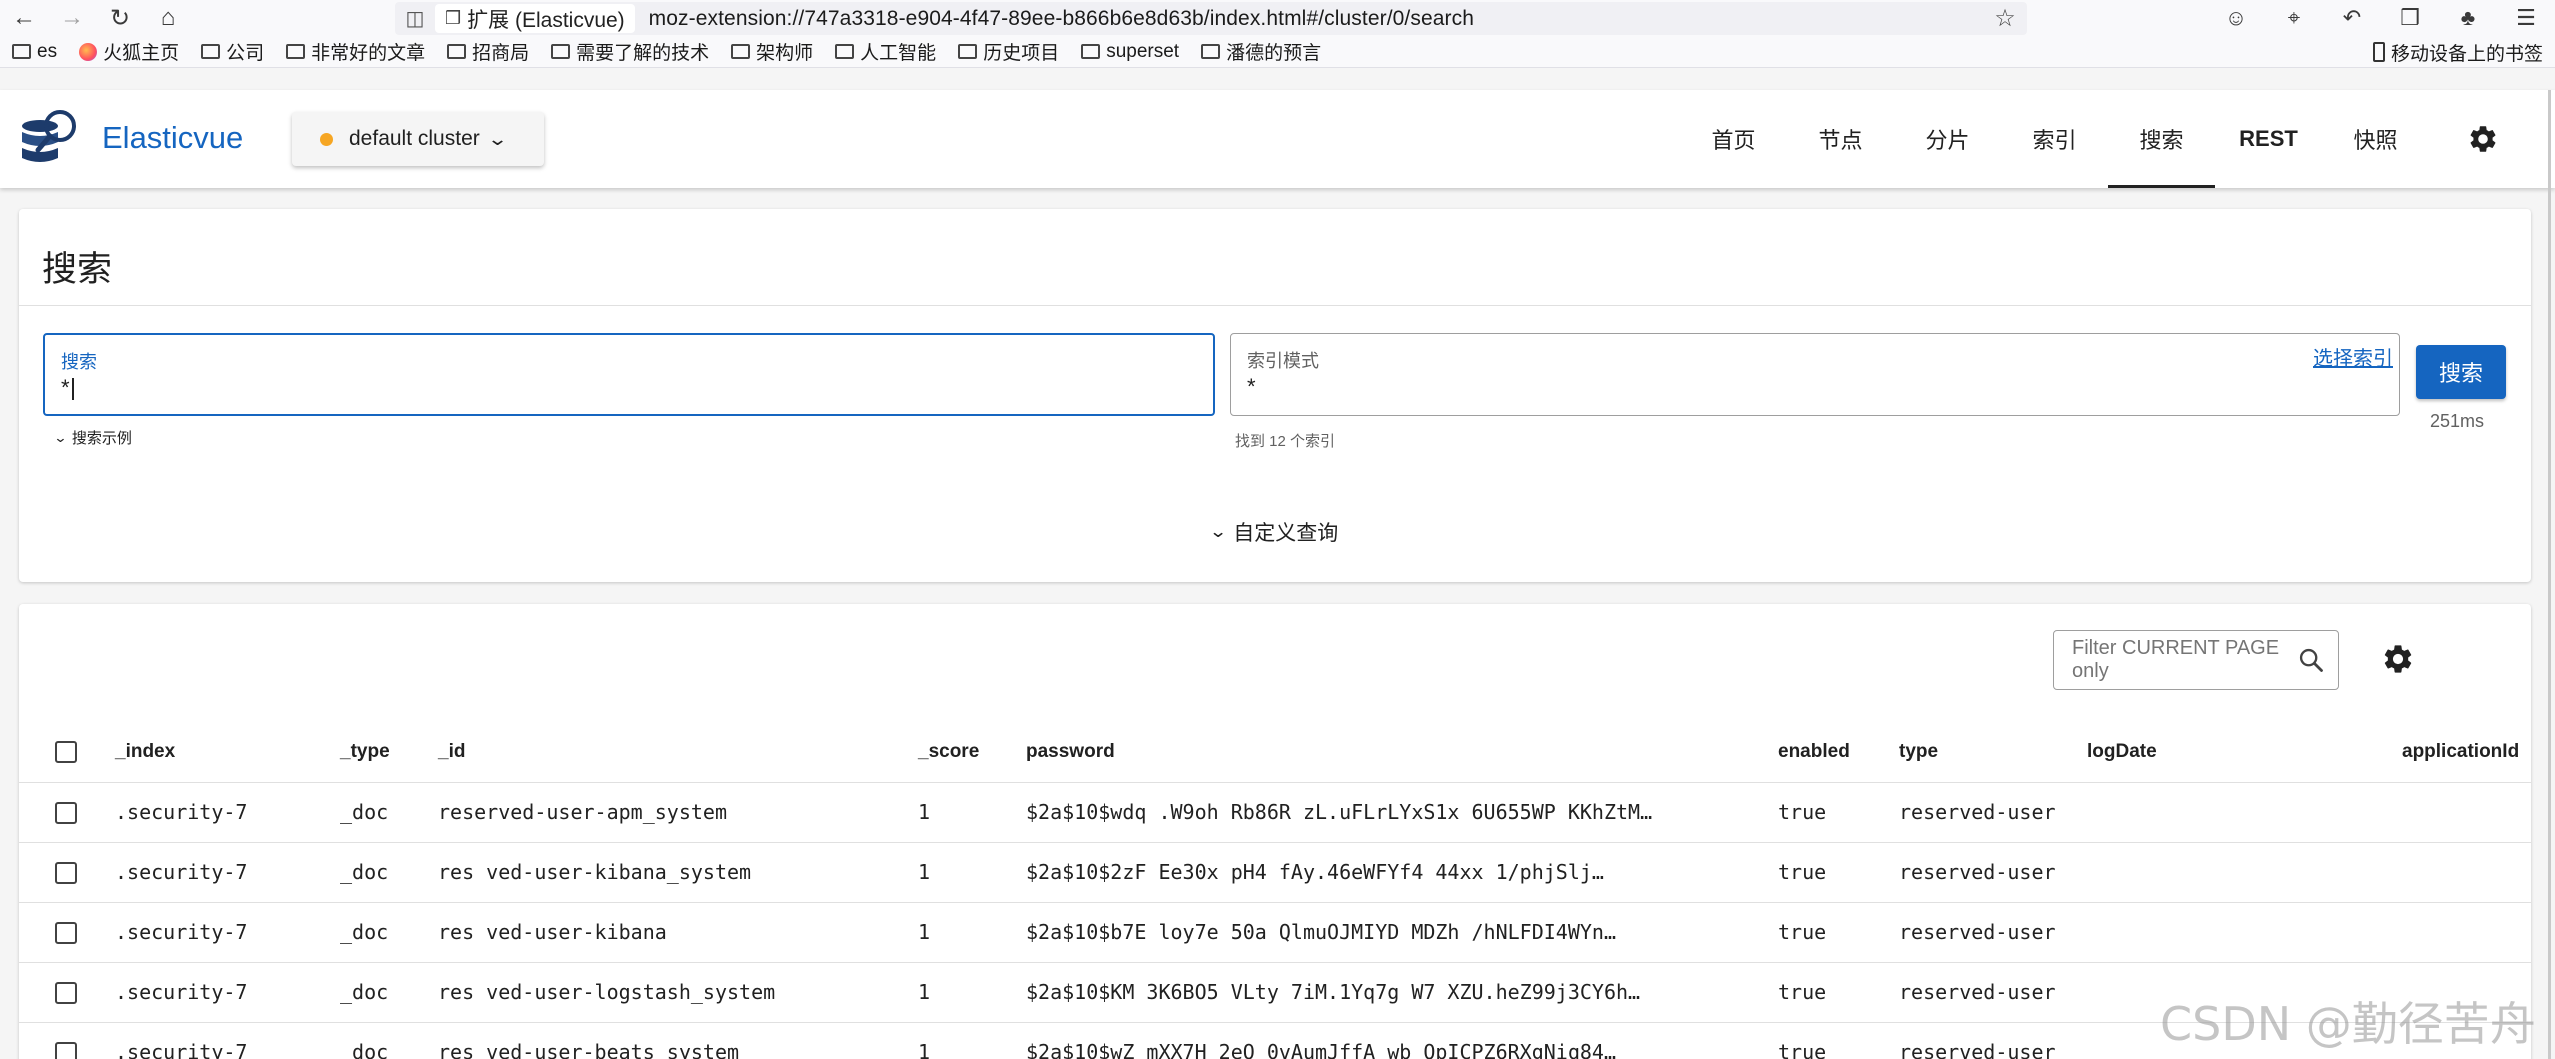 Image resolution: width=2555 pixels, height=1059 pixels. What do you see at coordinates (972, 812) in the screenshot?
I see `cell-score: 1` at bounding box center [972, 812].